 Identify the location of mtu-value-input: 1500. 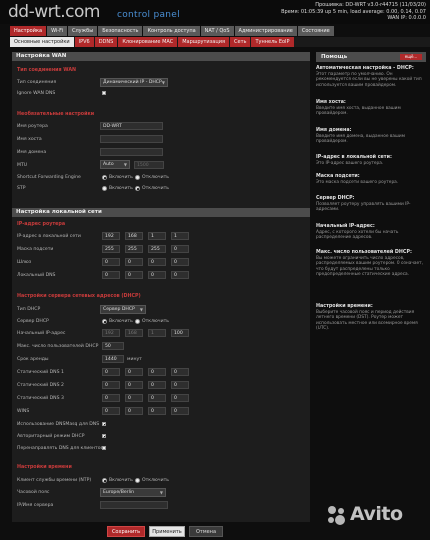
(149, 165).